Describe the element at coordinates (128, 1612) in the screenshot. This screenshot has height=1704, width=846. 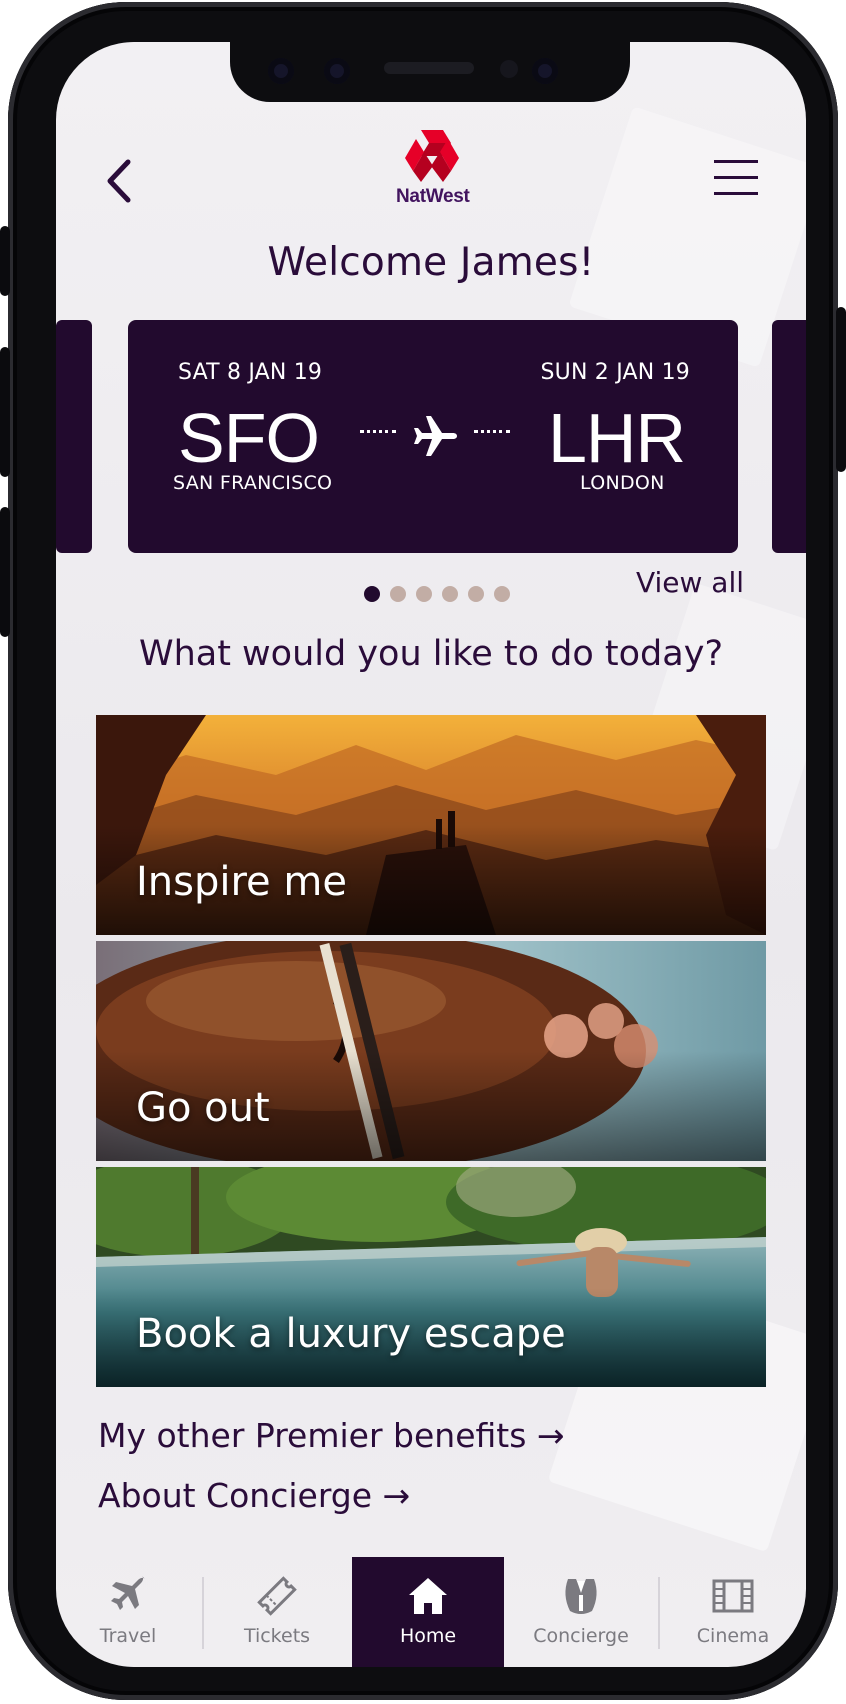
I see `tab-travel: Travel` at that location.